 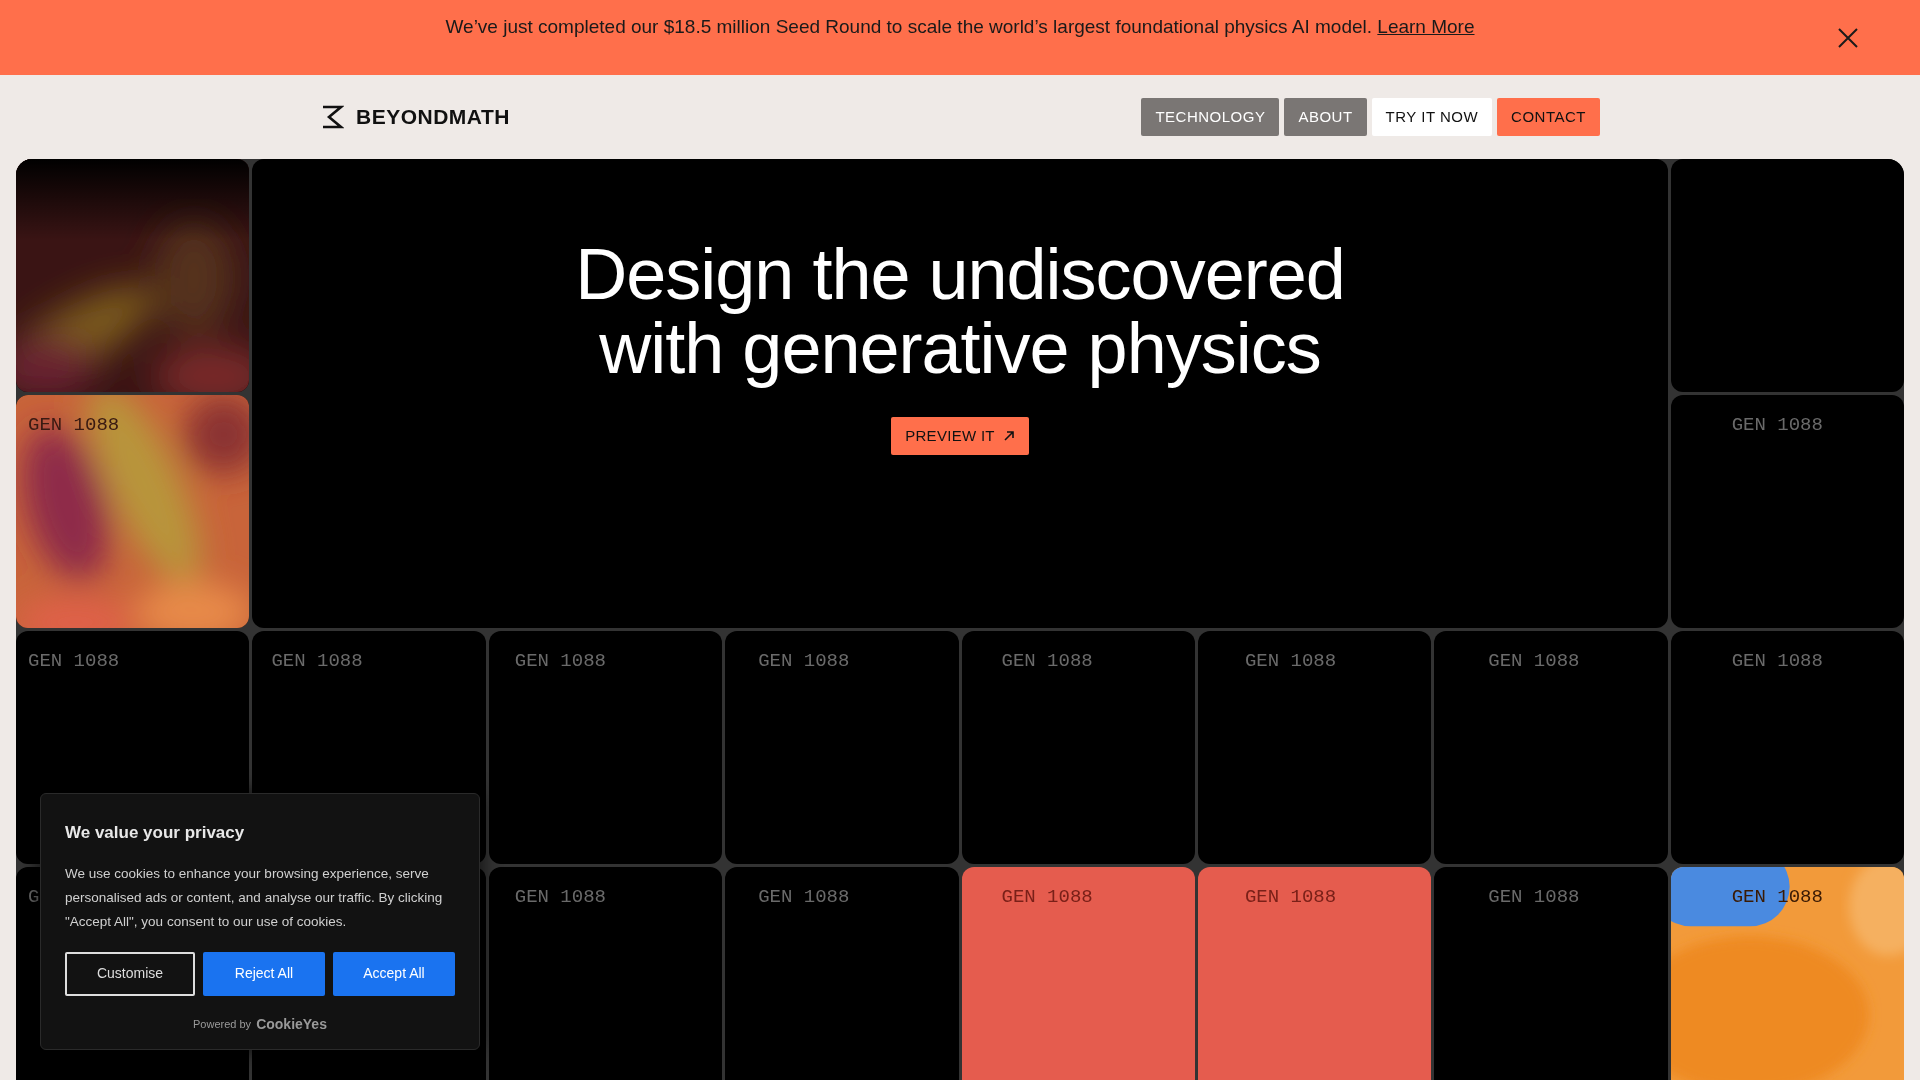 I want to click on powered-by-text: Powered by, so click(x=222, y=1024).